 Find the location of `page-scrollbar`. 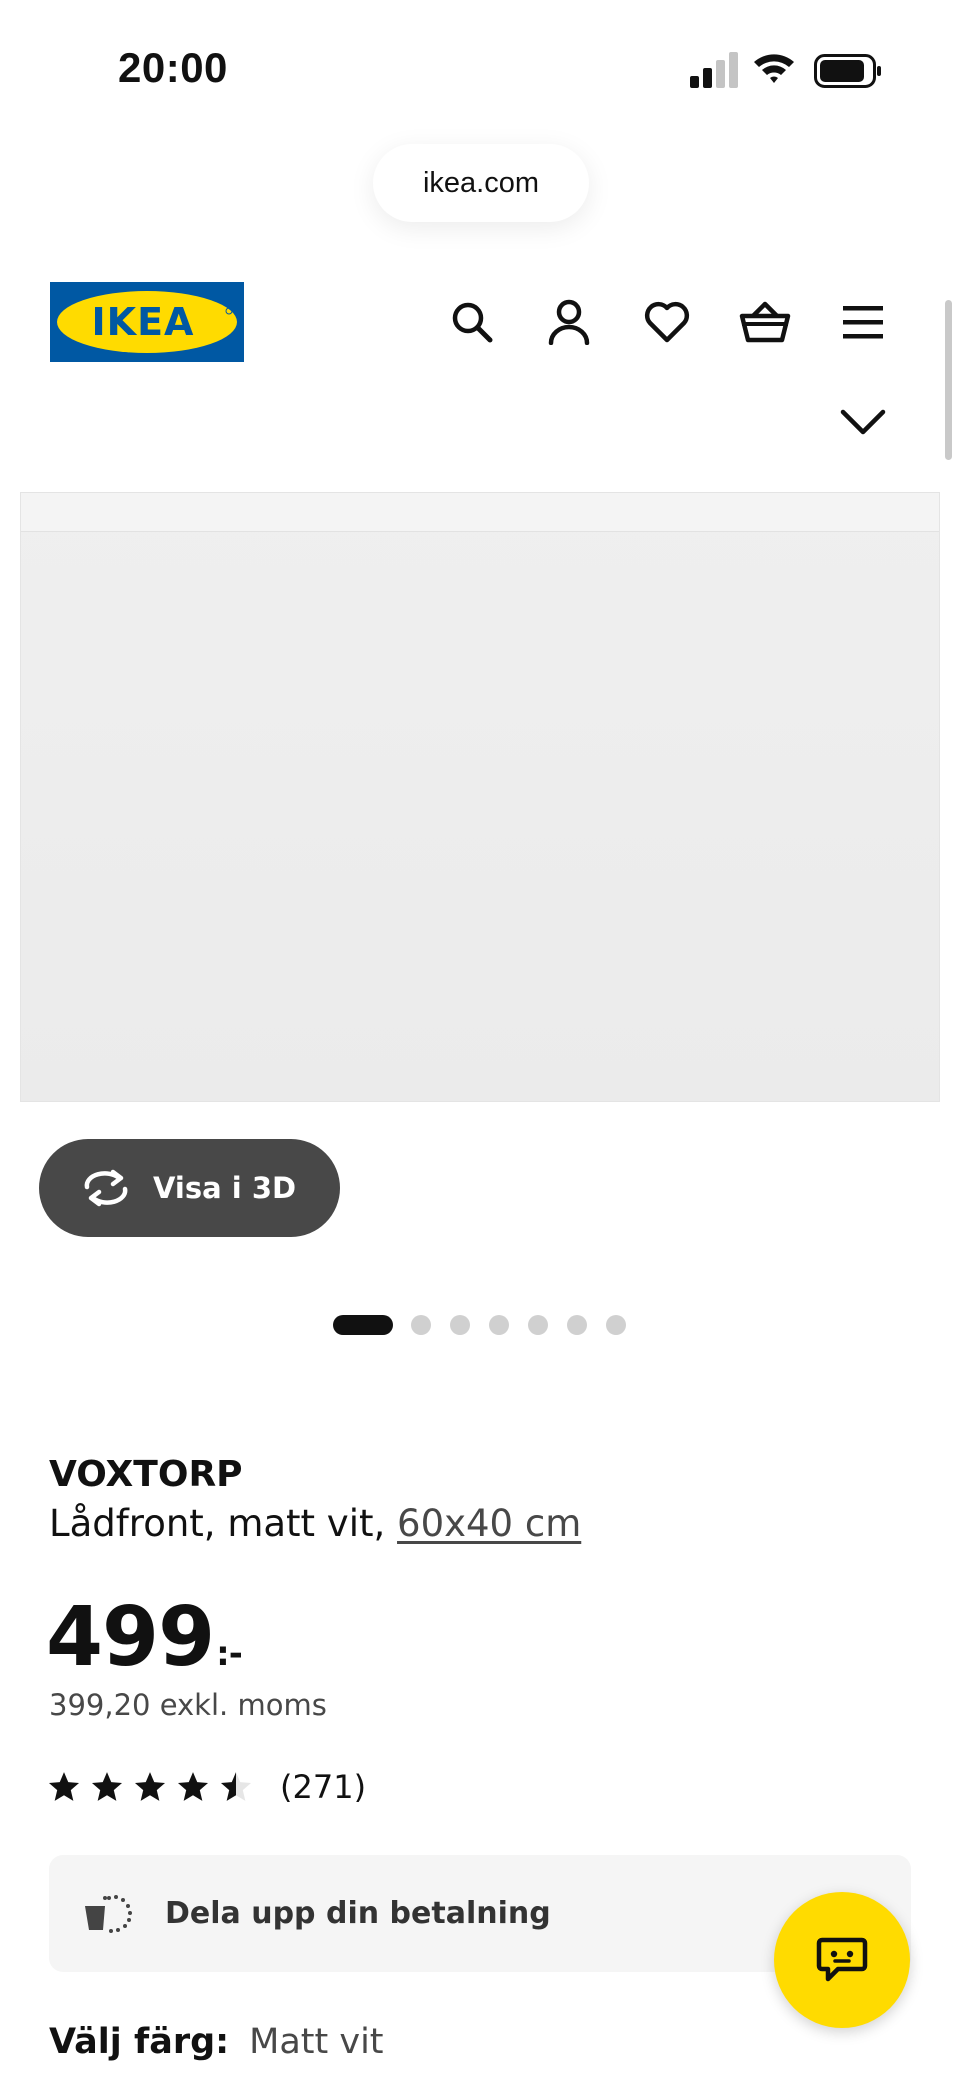

page-scrollbar is located at coordinates (948, 380).